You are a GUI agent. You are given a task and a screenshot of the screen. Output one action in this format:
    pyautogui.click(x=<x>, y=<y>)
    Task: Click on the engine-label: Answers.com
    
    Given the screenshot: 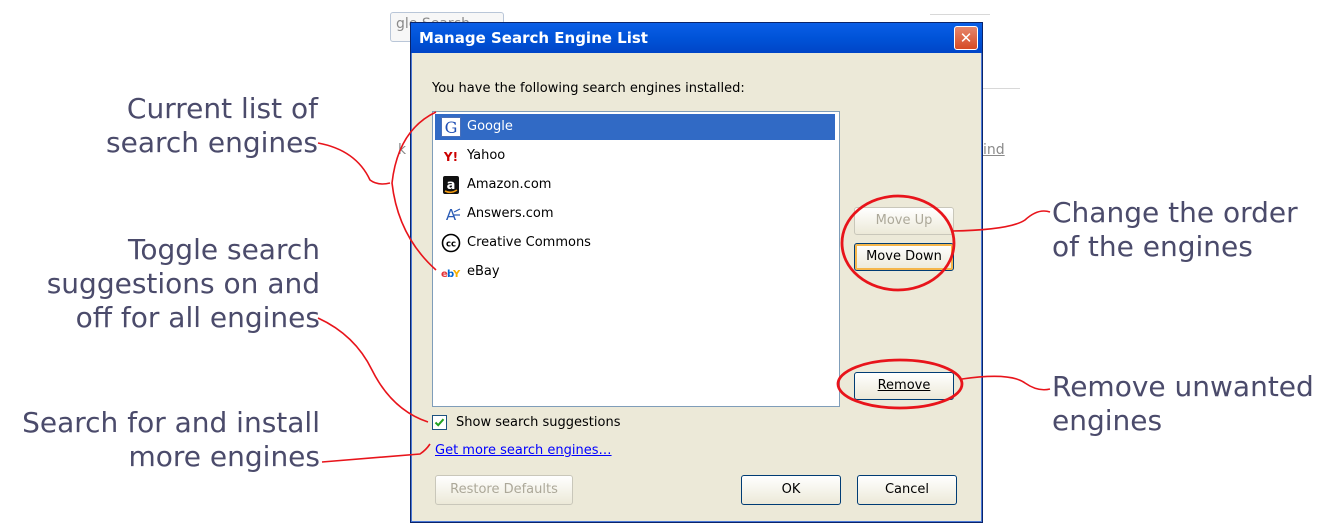 What is the action you would take?
    pyautogui.click(x=510, y=213)
    